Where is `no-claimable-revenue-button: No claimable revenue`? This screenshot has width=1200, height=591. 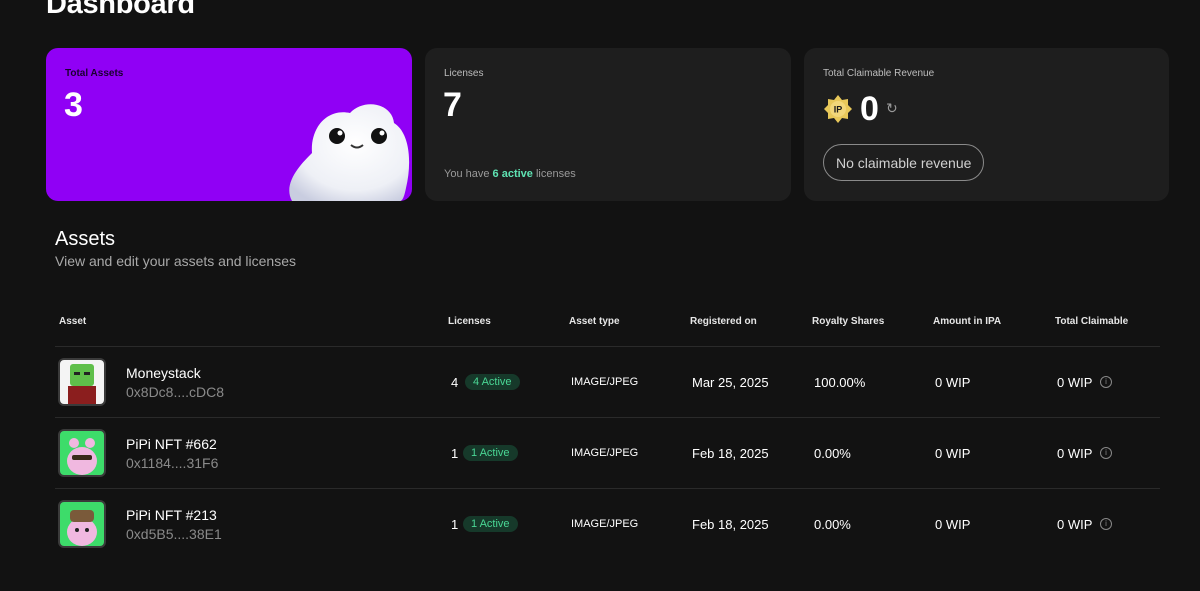 no-claimable-revenue-button: No claimable revenue is located at coordinates (904, 162).